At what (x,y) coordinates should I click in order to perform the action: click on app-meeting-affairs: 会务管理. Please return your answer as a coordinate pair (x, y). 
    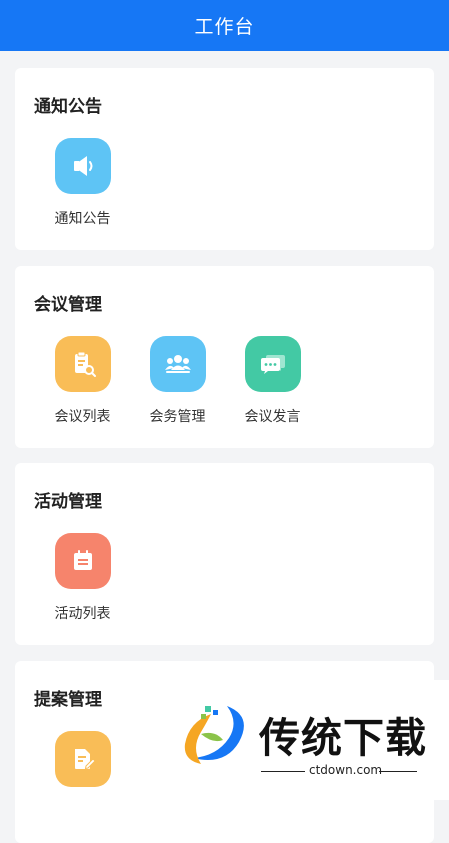
    Looking at the image, I should click on (177, 381).